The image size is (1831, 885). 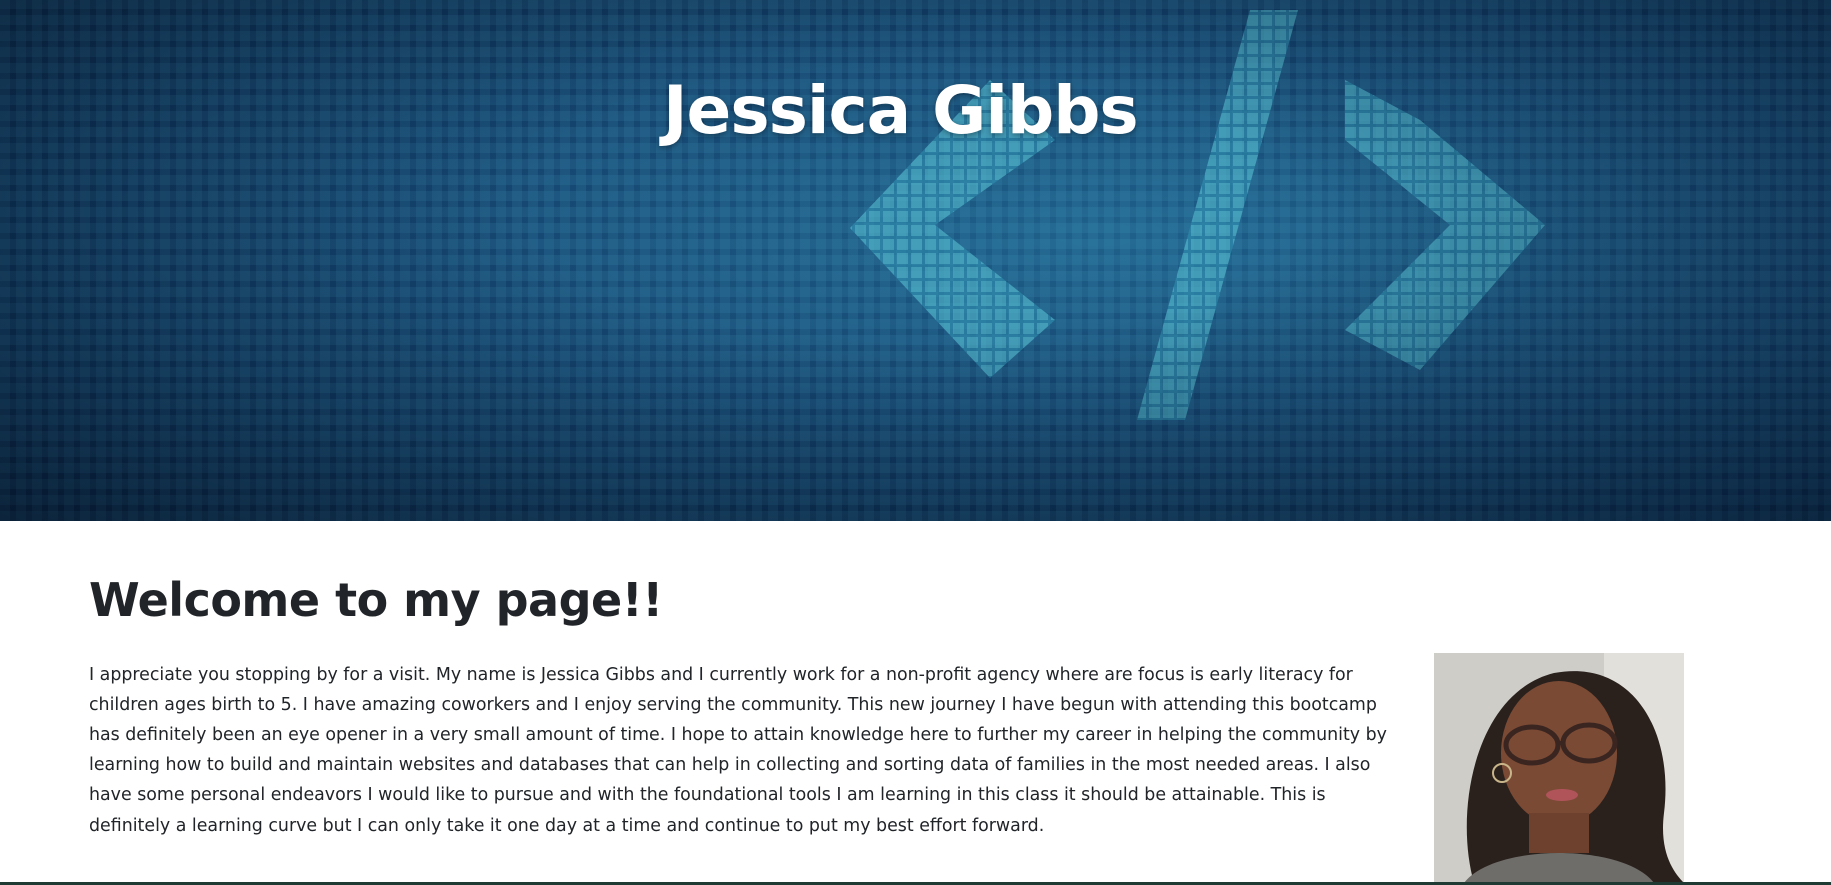 I want to click on portrait-illustration, so click(x=1559, y=767).